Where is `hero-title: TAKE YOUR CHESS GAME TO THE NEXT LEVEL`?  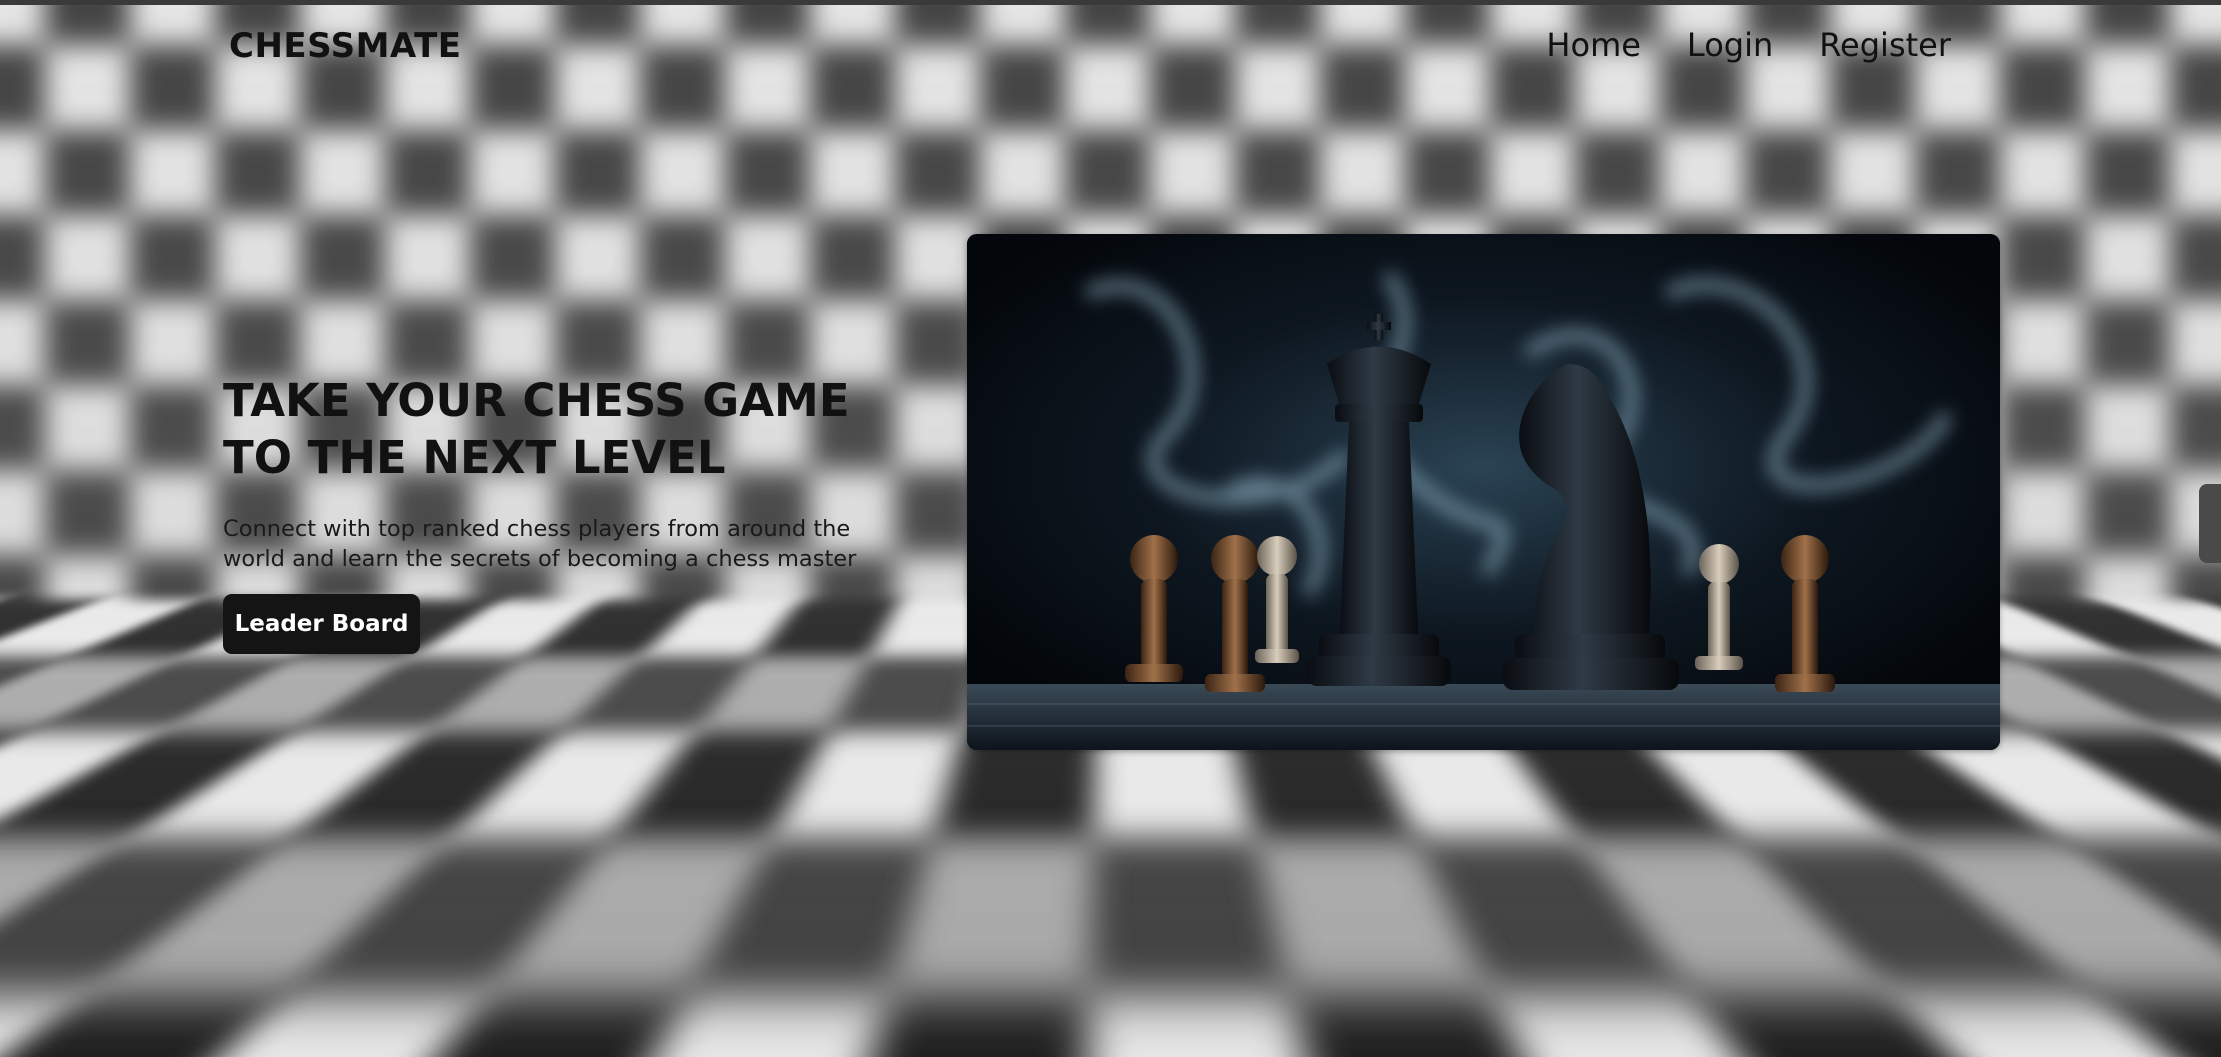 hero-title: TAKE YOUR CHESS GAME TO THE NEXT LEVEL is located at coordinates (536, 429).